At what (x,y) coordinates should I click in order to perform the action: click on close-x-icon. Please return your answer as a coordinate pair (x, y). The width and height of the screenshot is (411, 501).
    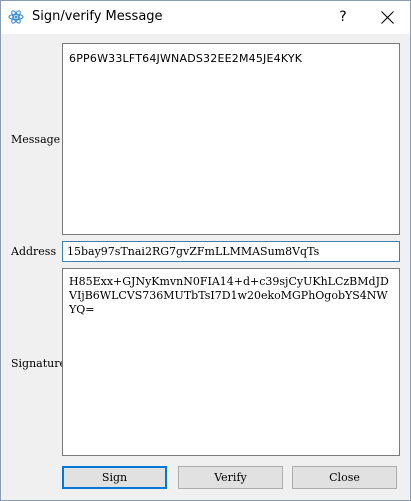
    Looking at the image, I should click on (387, 17).